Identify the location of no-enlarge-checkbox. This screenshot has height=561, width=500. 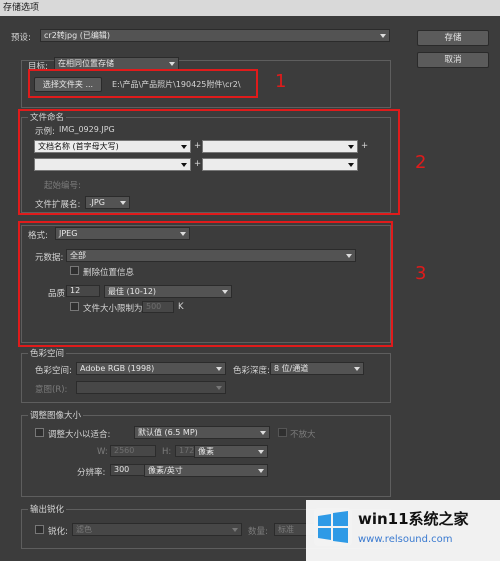
(282, 432).